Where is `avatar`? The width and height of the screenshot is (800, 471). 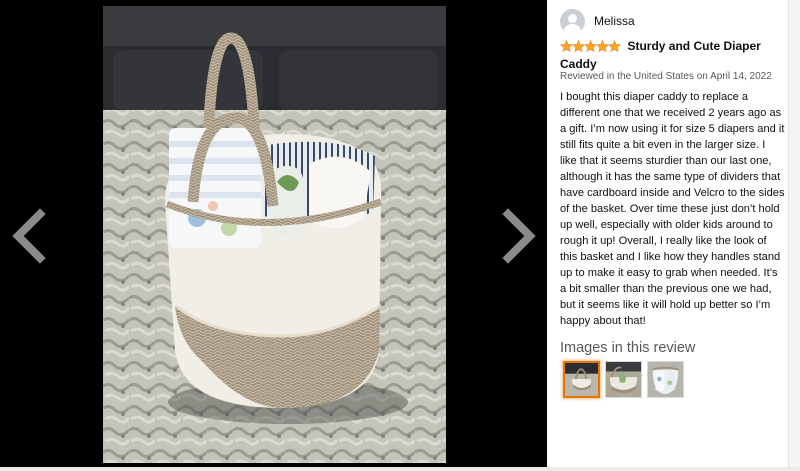 avatar is located at coordinates (572, 21).